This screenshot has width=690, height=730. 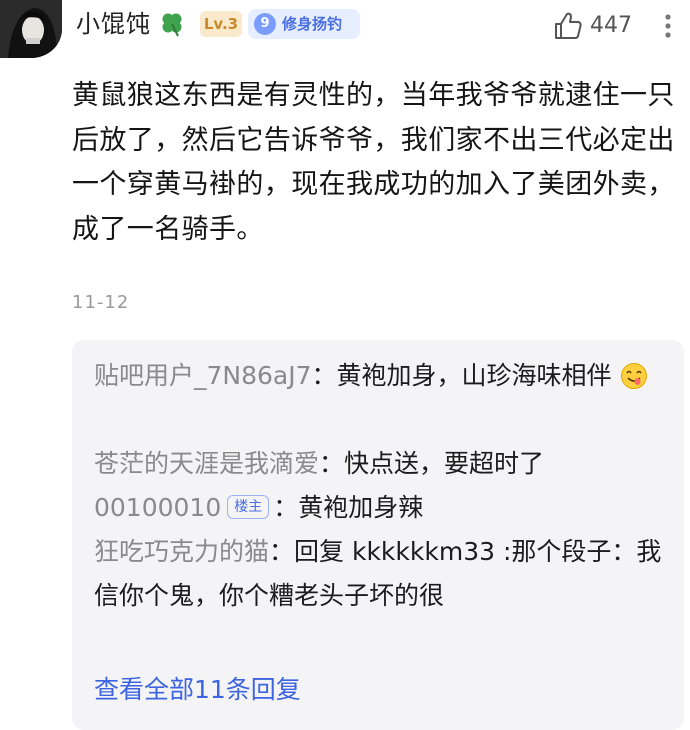 I want to click on title-badge: 9 修身扬钓, so click(x=304, y=24).